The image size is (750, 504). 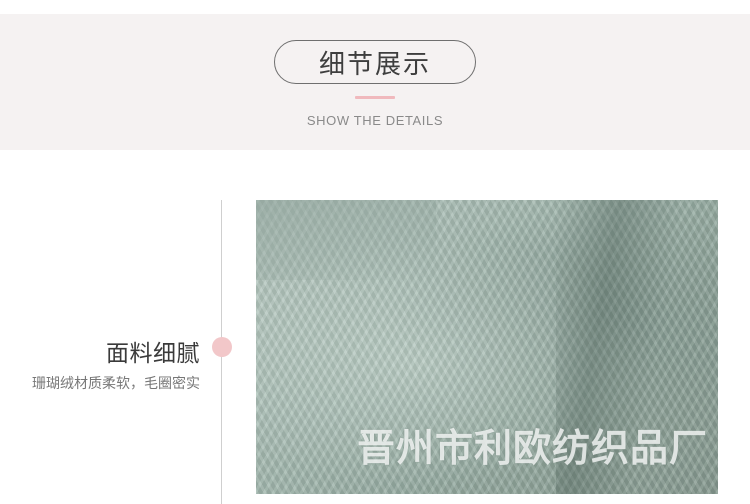 What do you see at coordinates (153, 354) in the screenshot?
I see `feature-title: 面料细腻` at bounding box center [153, 354].